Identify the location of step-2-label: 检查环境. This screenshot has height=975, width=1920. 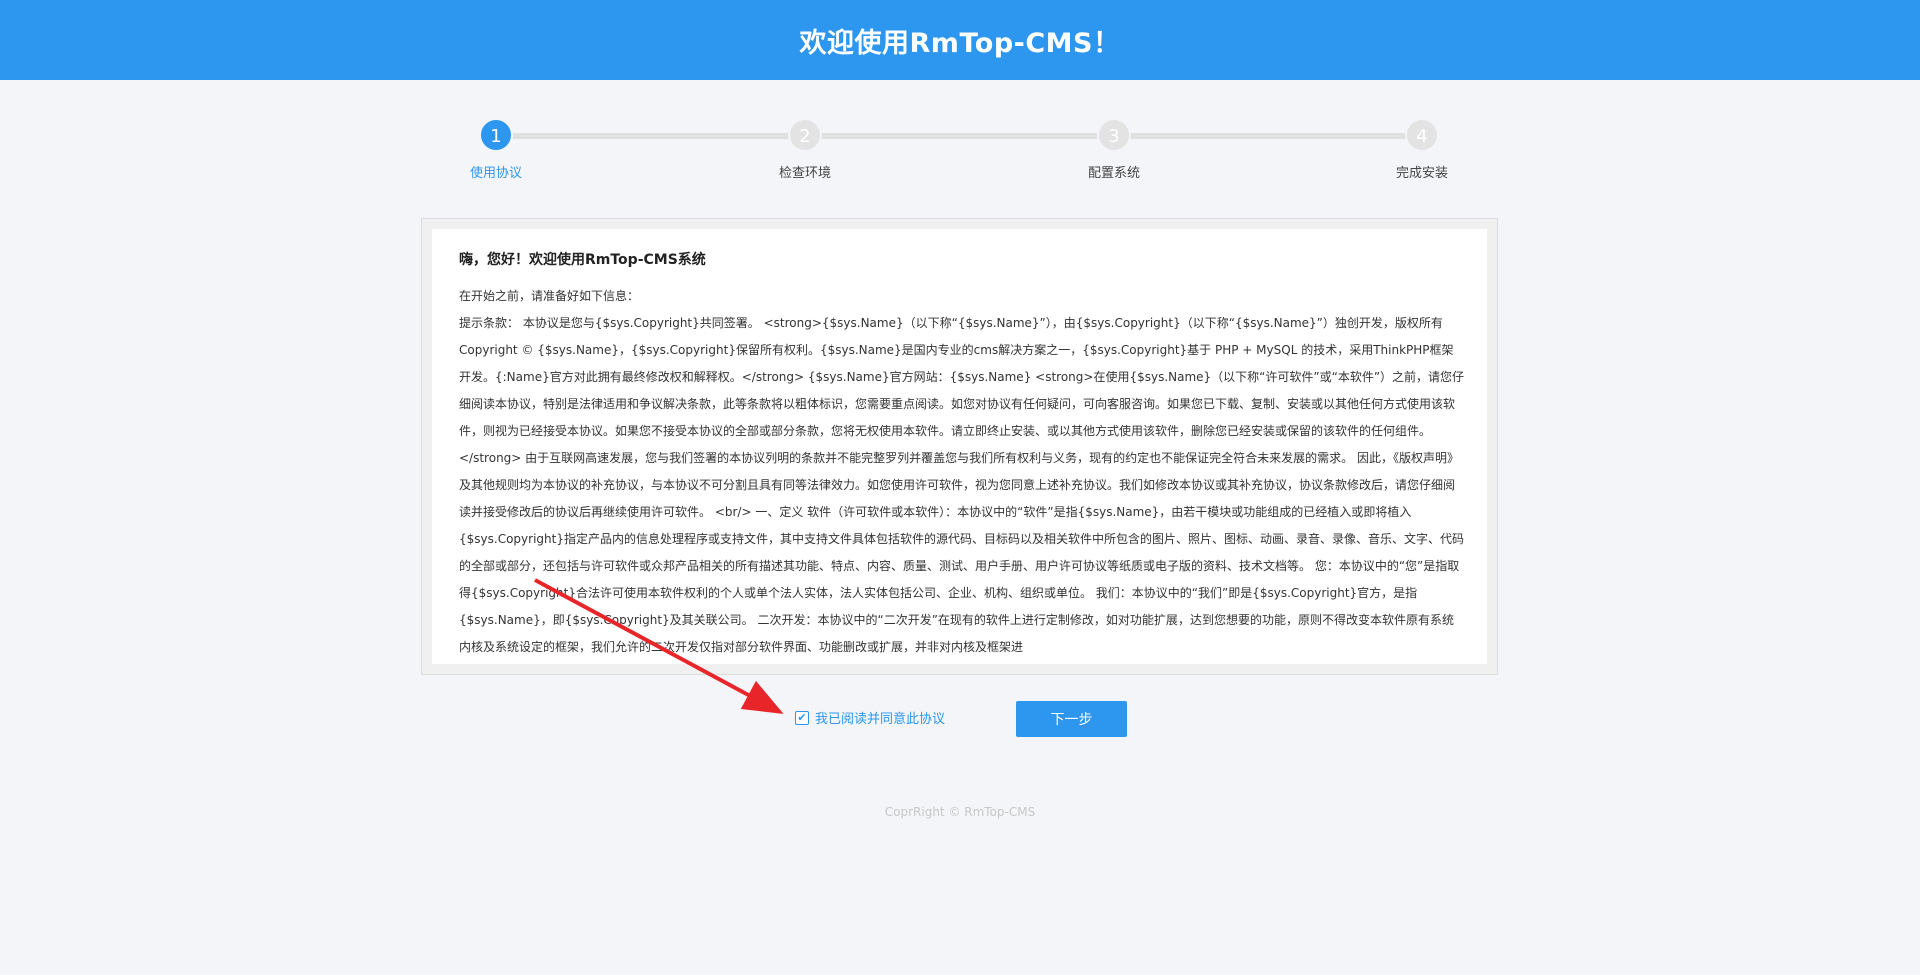
(804, 173).